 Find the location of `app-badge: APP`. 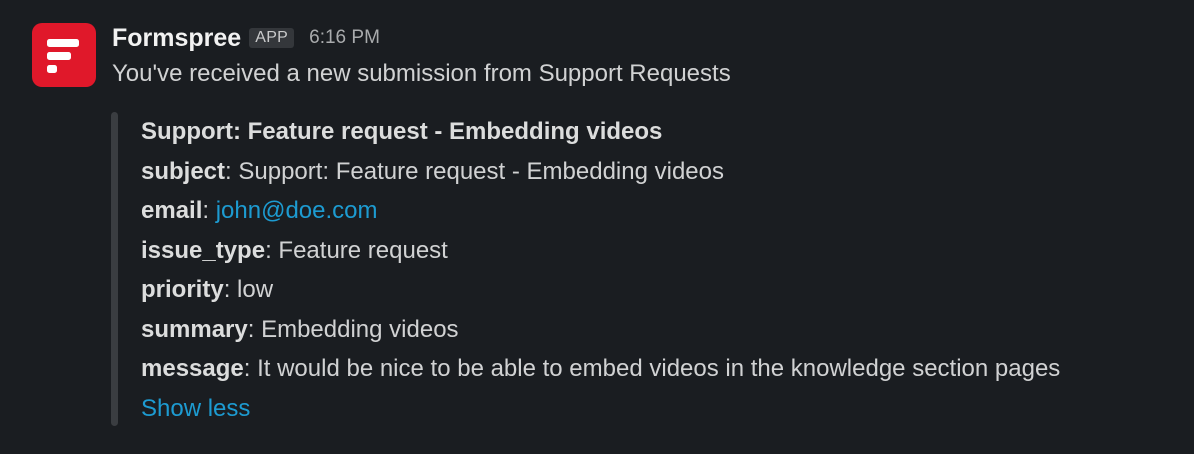

app-badge: APP is located at coordinates (272, 38).